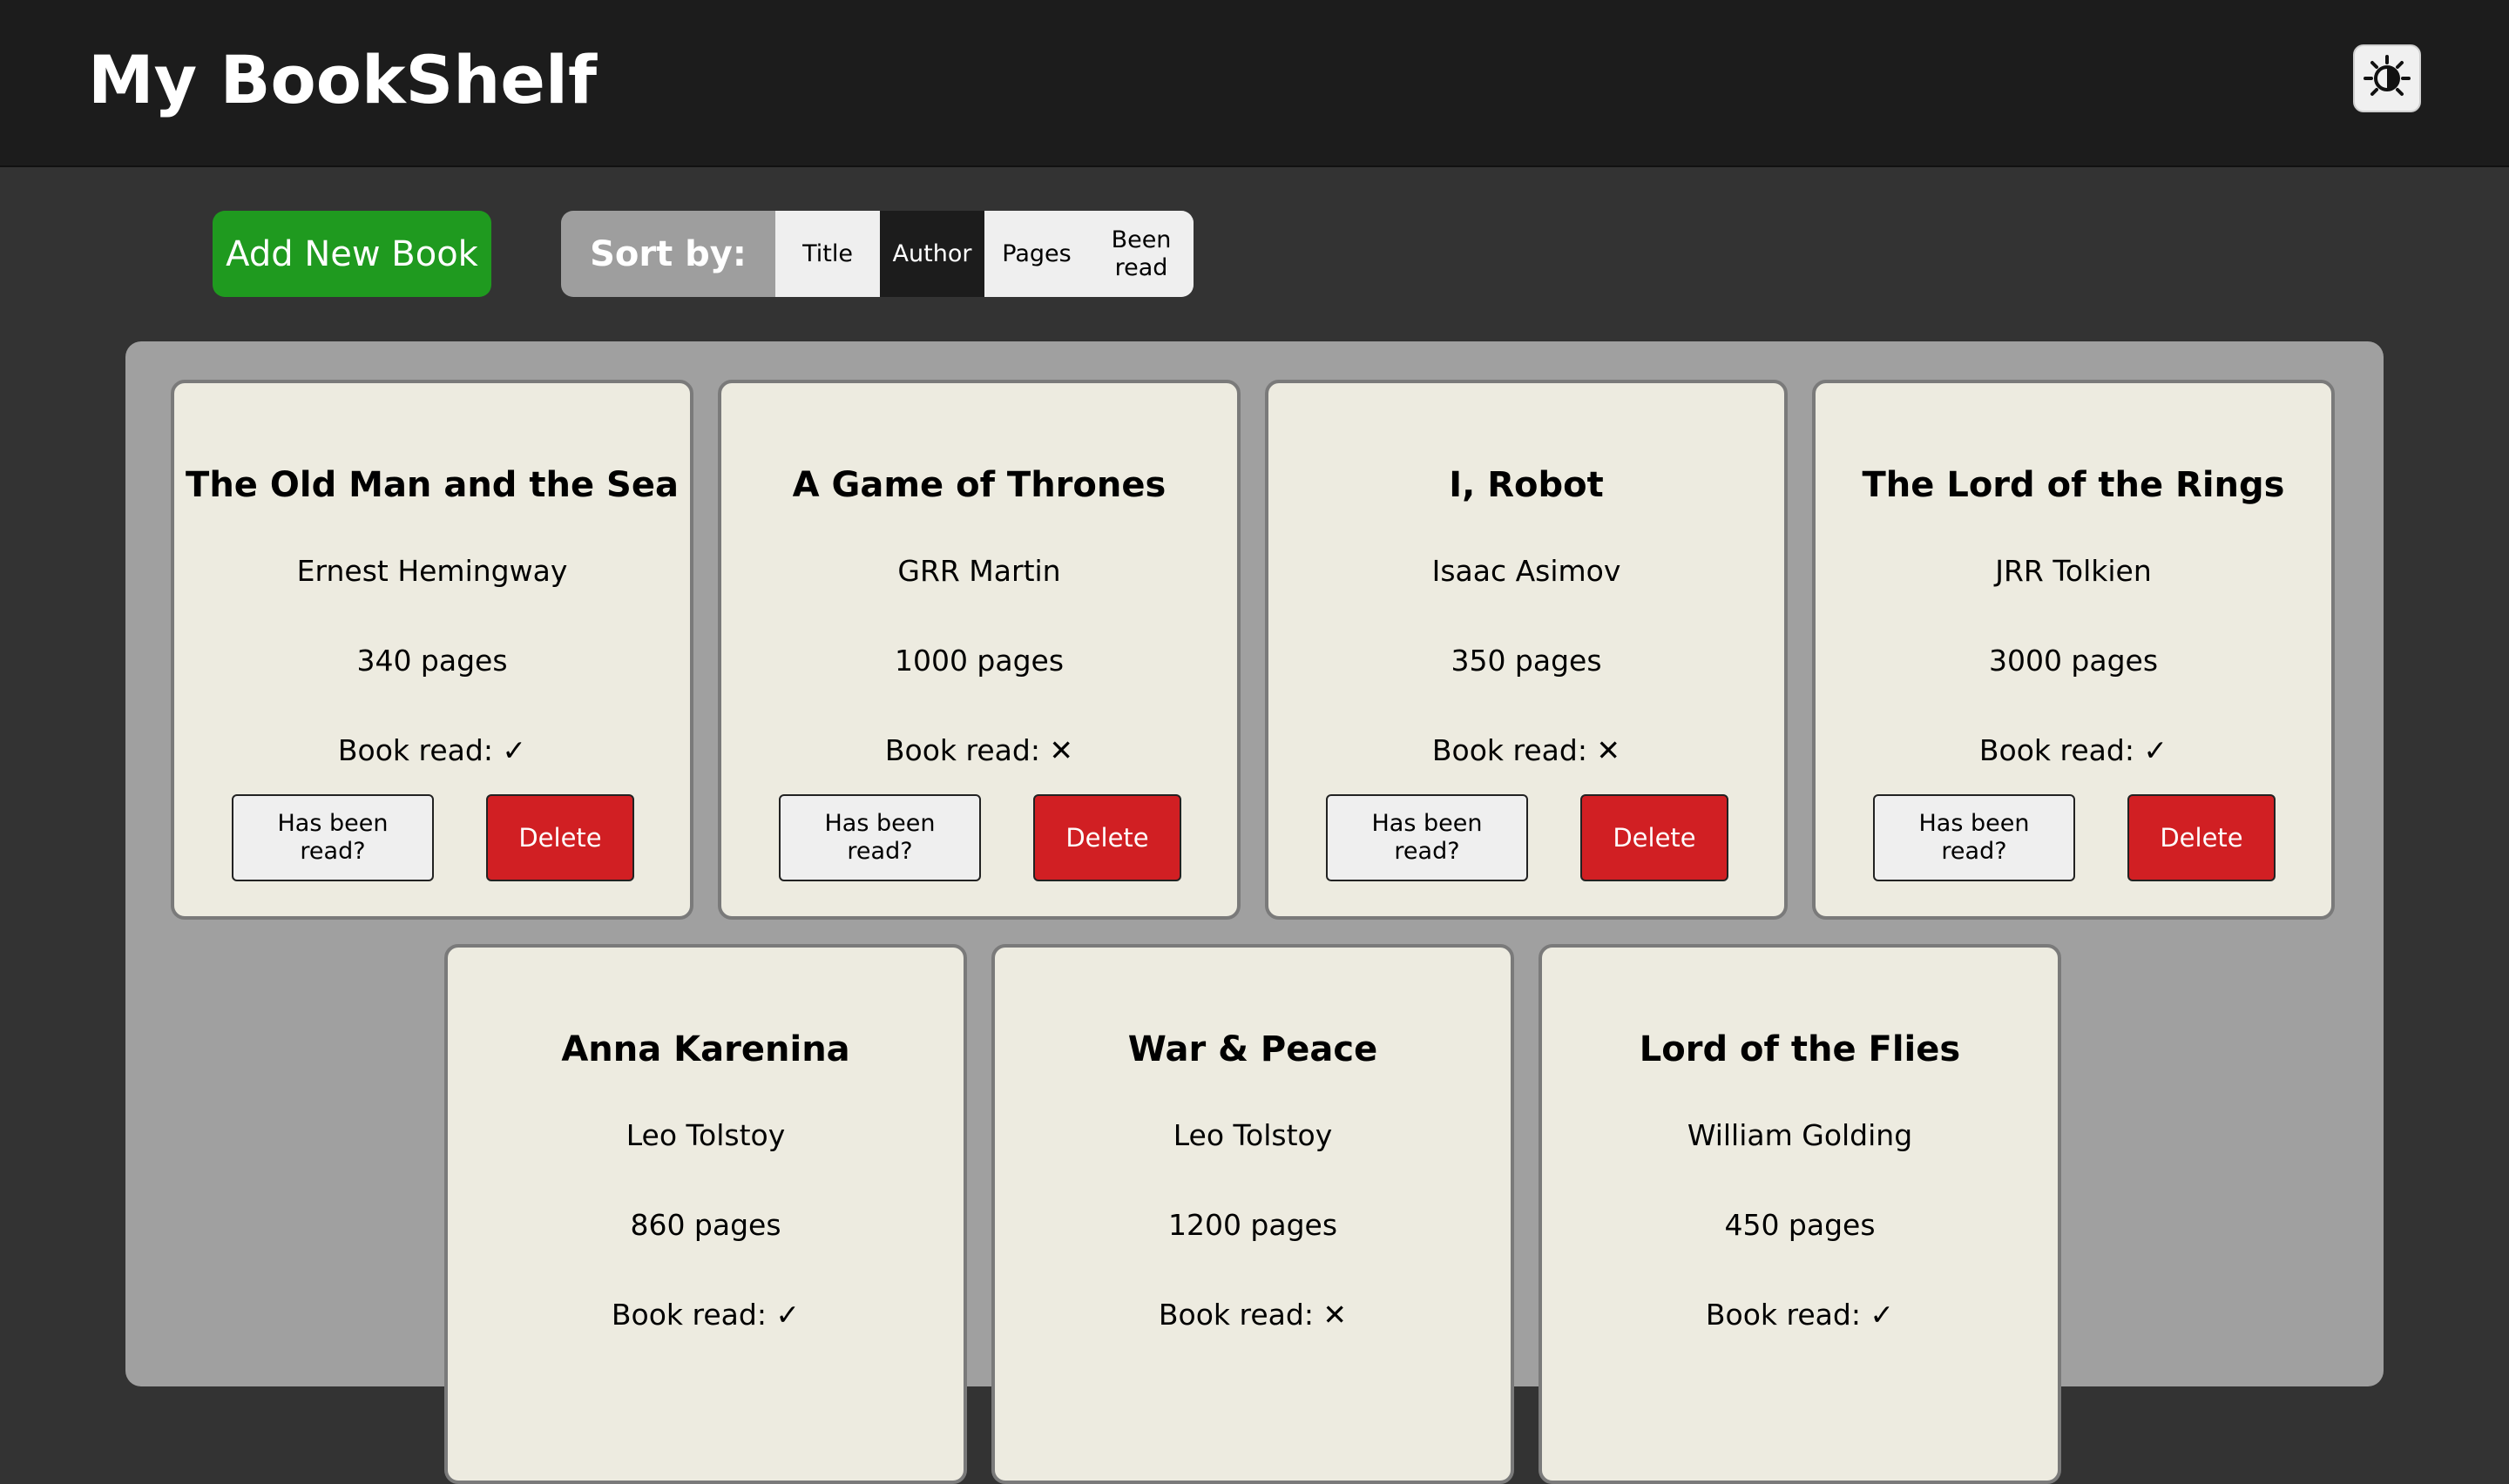 The image size is (2509, 1484). I want to click on sort-label: Sort by:, so click(668, 253).